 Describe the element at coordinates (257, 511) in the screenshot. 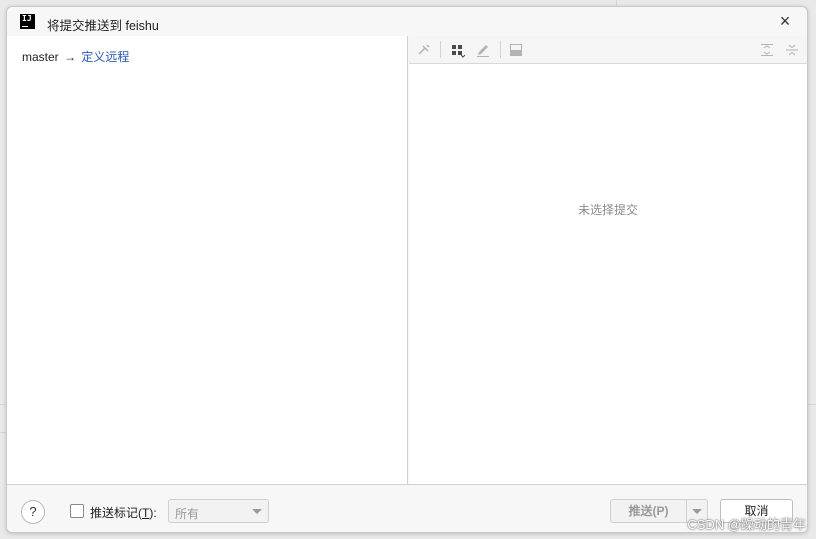

I see `chevron-down-icon` at that location.